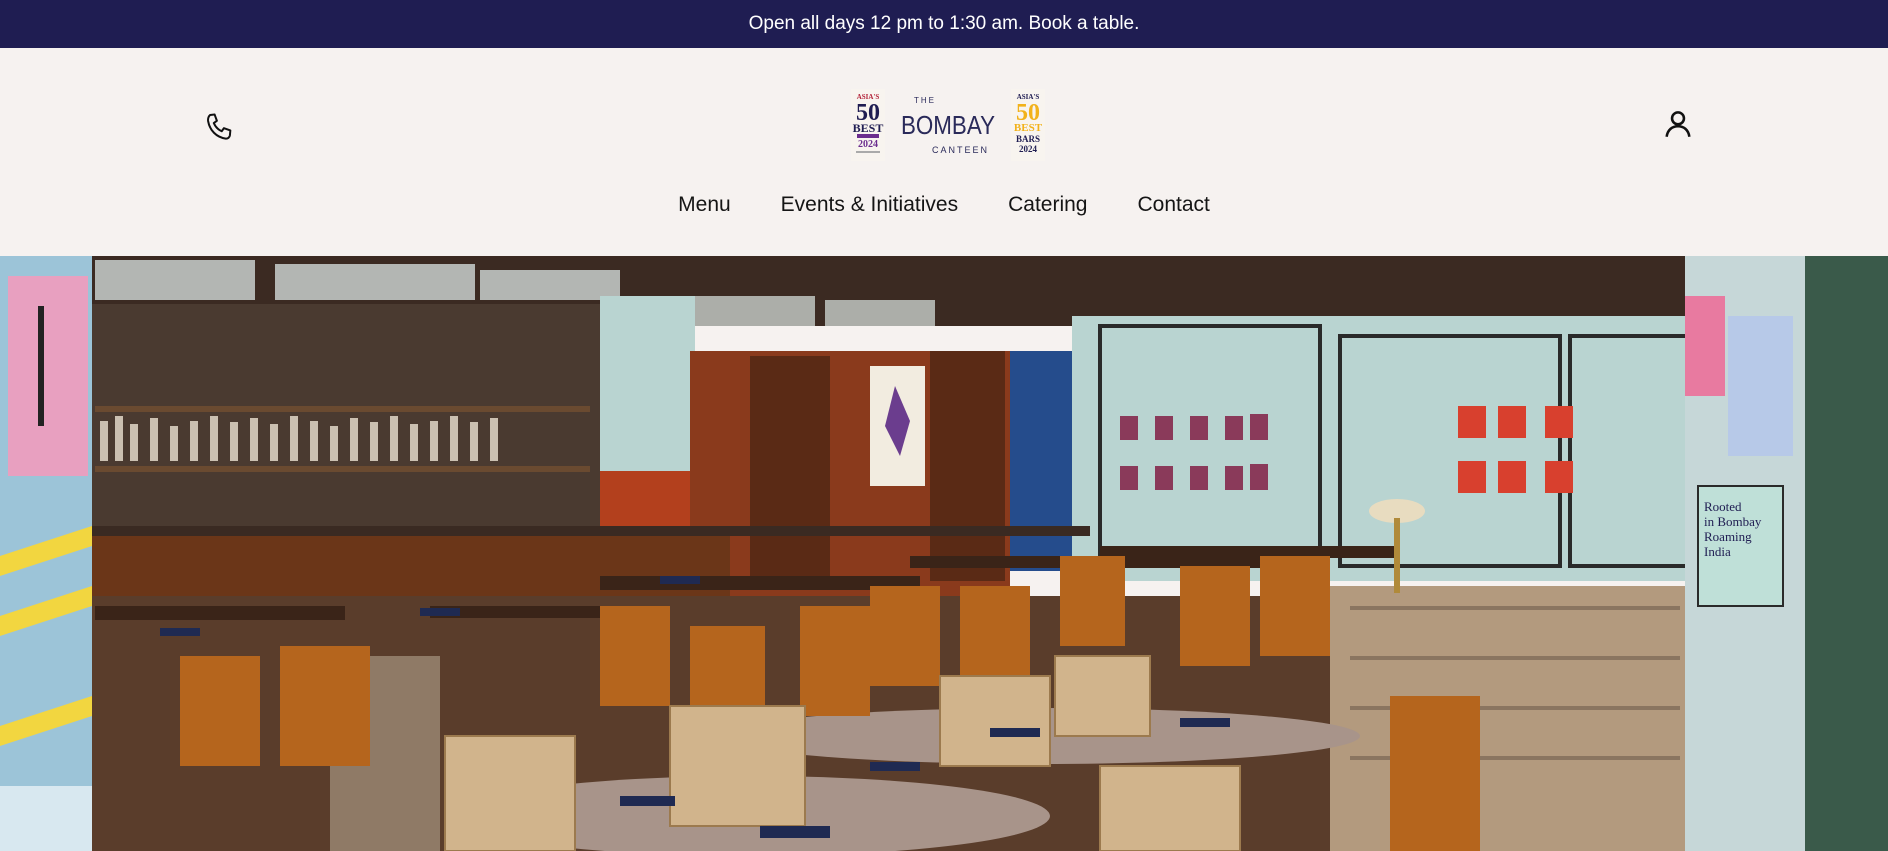 This screenshot has width=1888, height=851. What do you see at coordinates (704, 205) in the screenshot?
I see `nav-menu: Menu` at bounding box center [704, 205].